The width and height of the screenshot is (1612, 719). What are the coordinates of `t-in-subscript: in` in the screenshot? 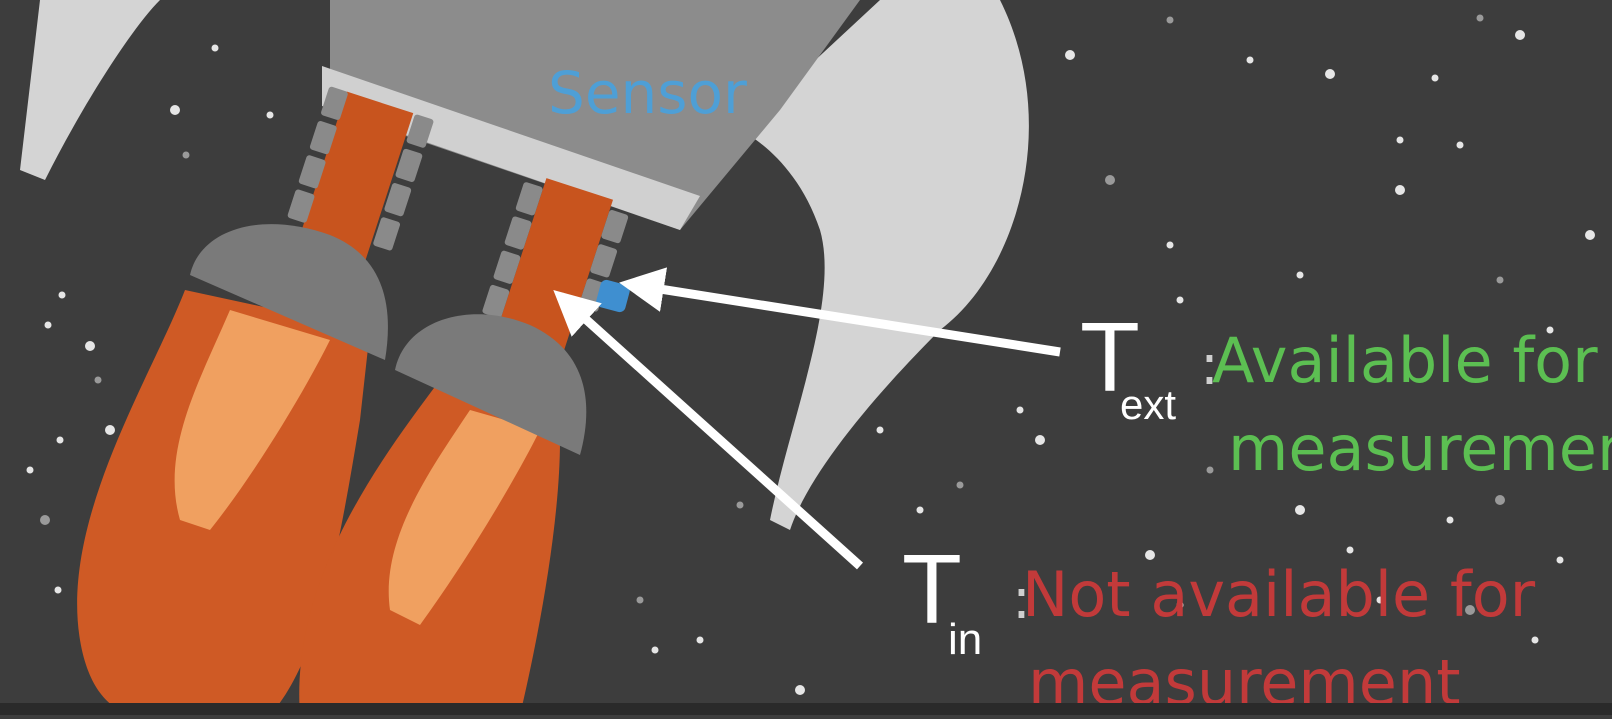 It's located at (965, 639).